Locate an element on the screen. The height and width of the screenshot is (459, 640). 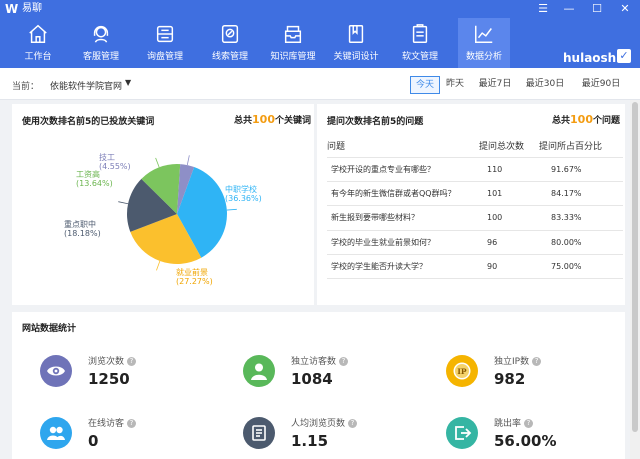
nav-item-inquiry: 询盘管理 is located at coordinates (165, 43).